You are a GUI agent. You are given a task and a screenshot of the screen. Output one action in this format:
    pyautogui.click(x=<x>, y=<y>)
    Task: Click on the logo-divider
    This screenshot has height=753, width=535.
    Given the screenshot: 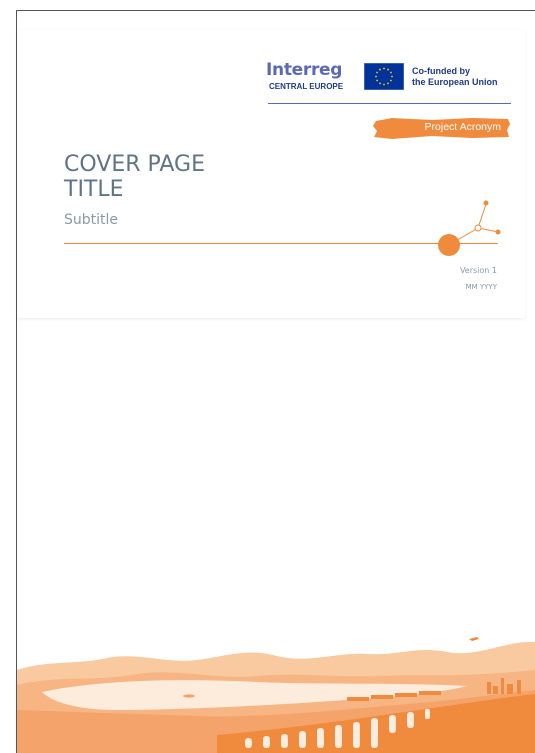 What is the action you would take?
    pyautogui.click(x=389, y=103)
    